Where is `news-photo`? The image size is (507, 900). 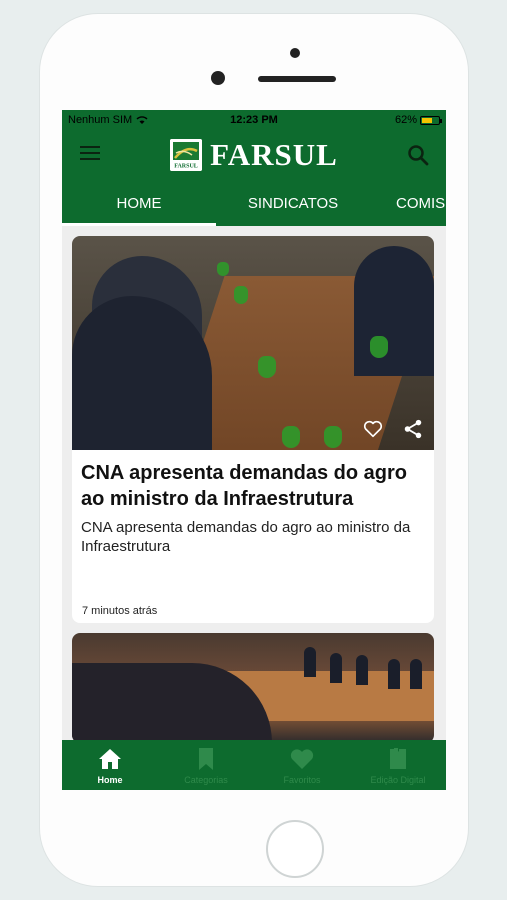
news-photo is located at coordinates (253, 688).